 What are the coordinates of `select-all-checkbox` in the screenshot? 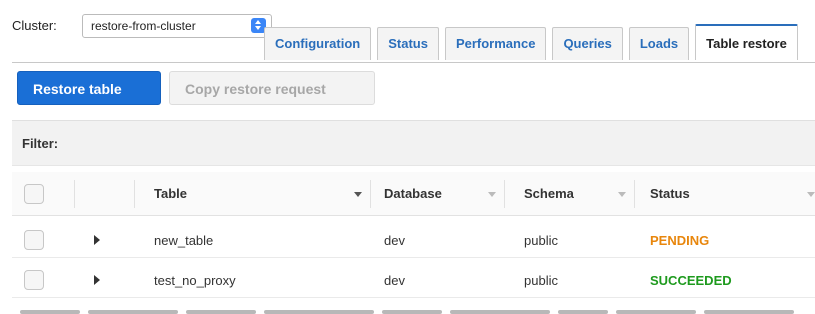 It's located at (34, 194).